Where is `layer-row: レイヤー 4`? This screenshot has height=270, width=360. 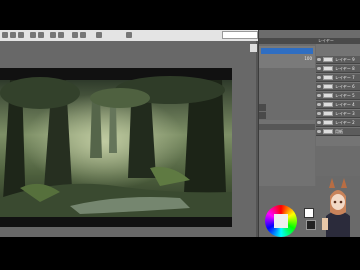 layer-row: レイヤー 4 is located at coordinates (338, 105).